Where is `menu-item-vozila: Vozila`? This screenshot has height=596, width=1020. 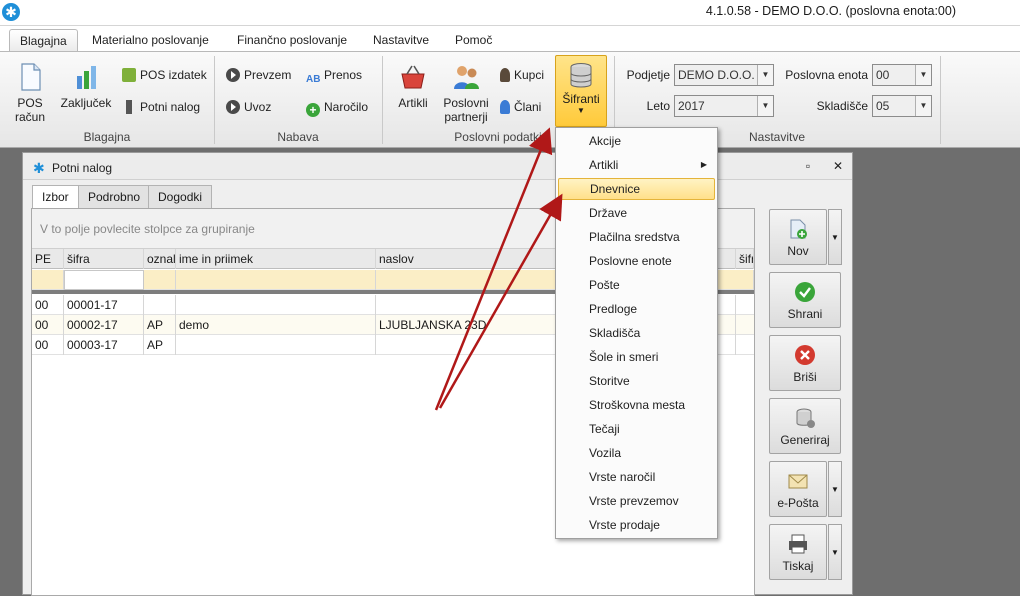 menu-item-vozila: Vozila is located at coordinates (636, 453).